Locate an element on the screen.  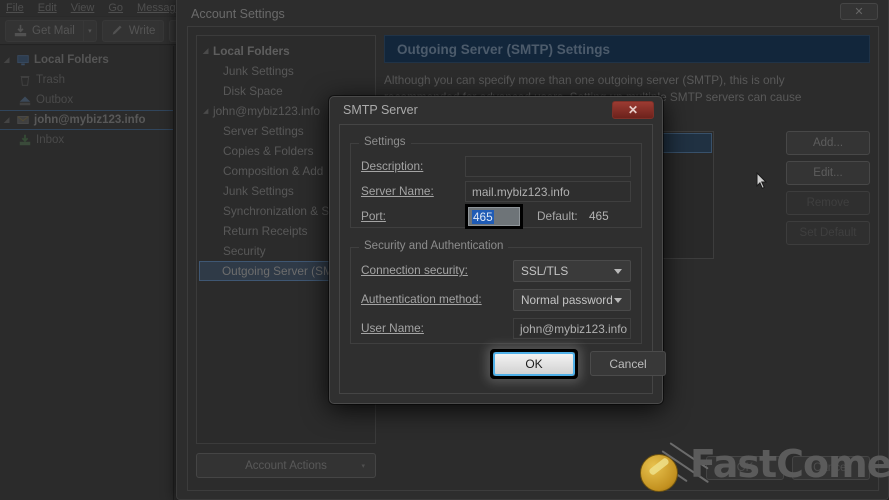
menu-item-message-label: Message is located at coordinates (159, 8).